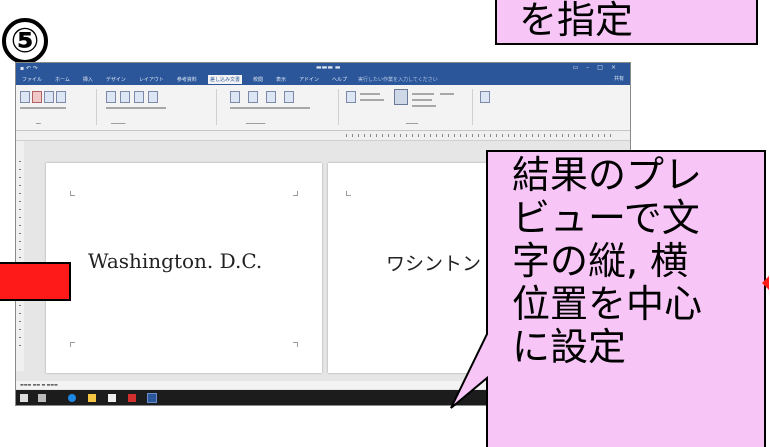 The image size is (770, 447). What do you see at coordinates (271, 97) in the screenshot?
I see `match-fields-button` at bounding box center [271, 97].